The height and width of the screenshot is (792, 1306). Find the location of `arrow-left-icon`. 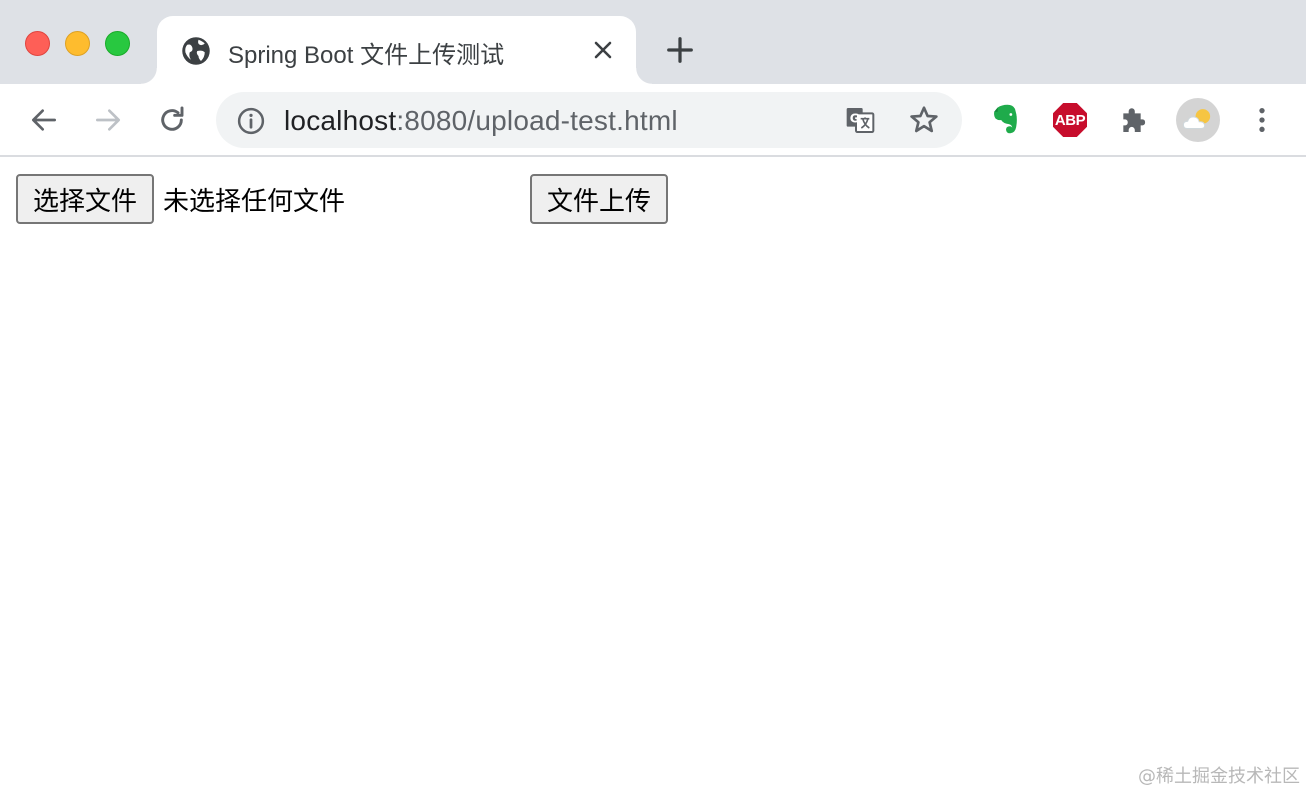

arrow-left-icon is located at coordinates (44, 120).